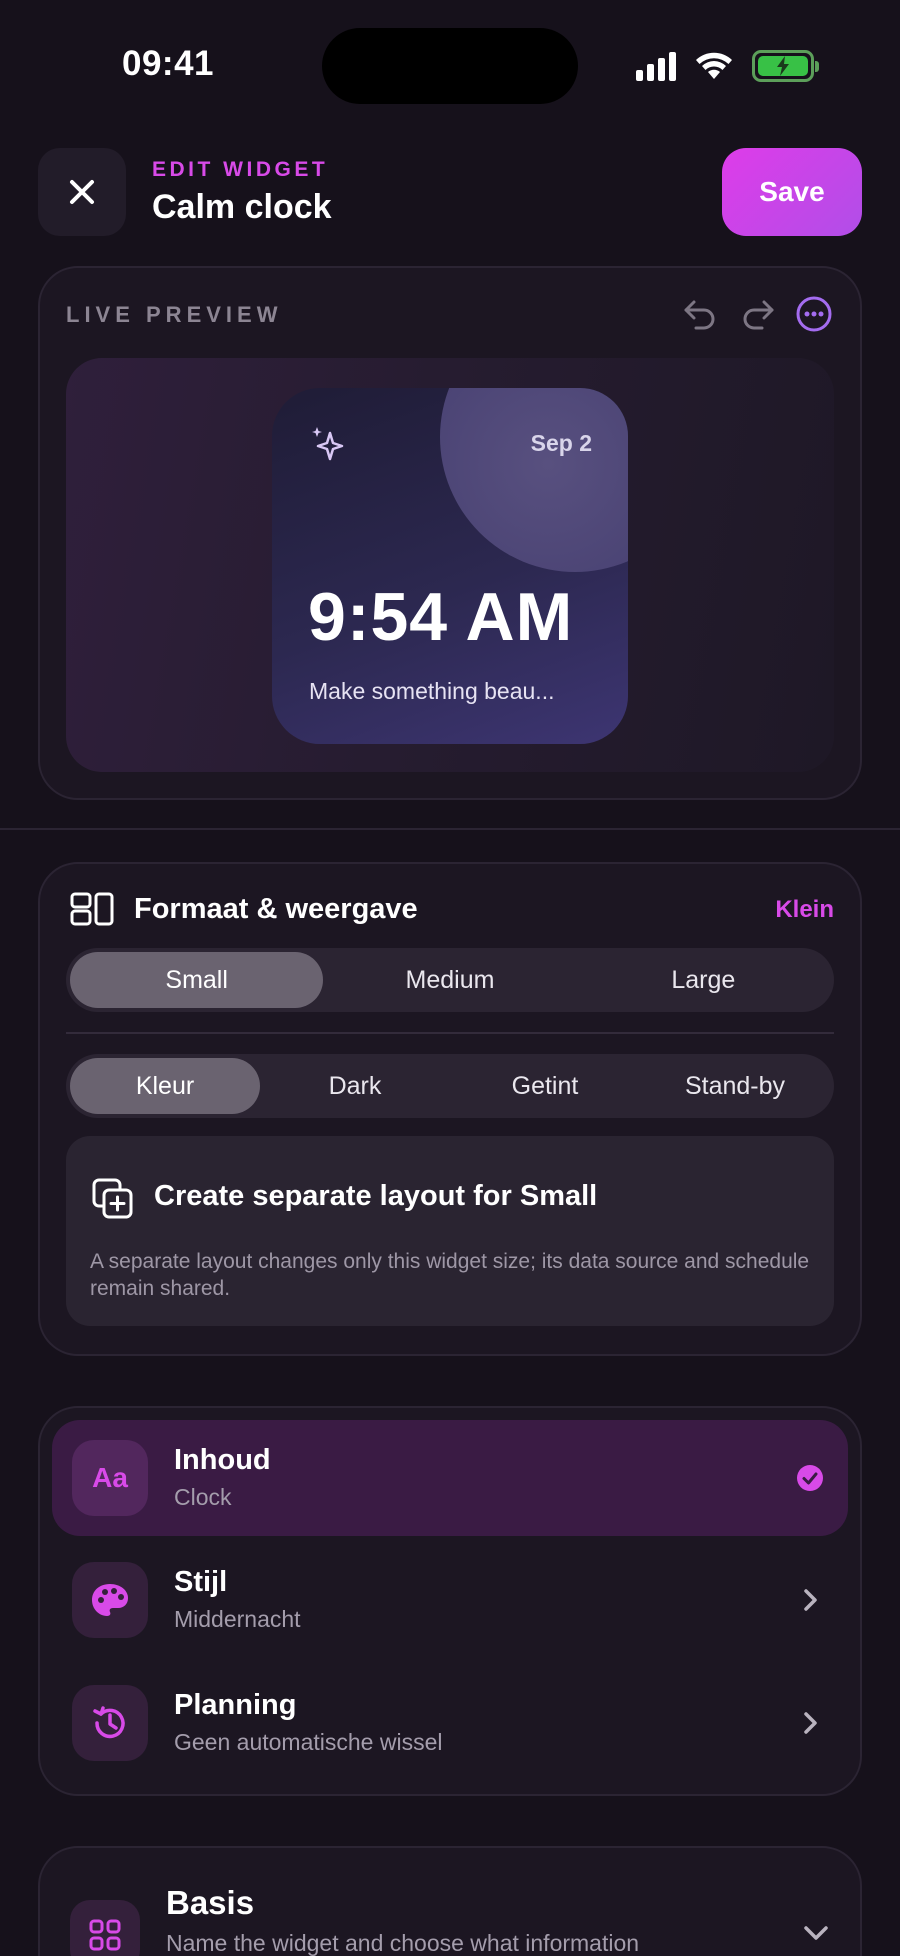 The image size is (900, 1956). I want to click on more-options-button, so click(814, 314).